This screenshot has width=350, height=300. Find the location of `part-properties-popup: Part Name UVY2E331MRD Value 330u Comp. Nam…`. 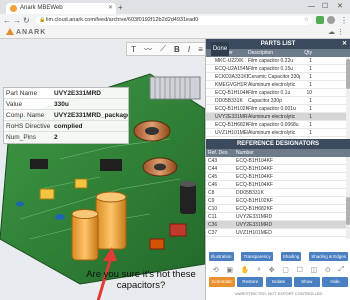

part-properties-popup: Part Name UVY2E331MRD Value 330u Comp. Nam… is located at coordinates (66, 115).